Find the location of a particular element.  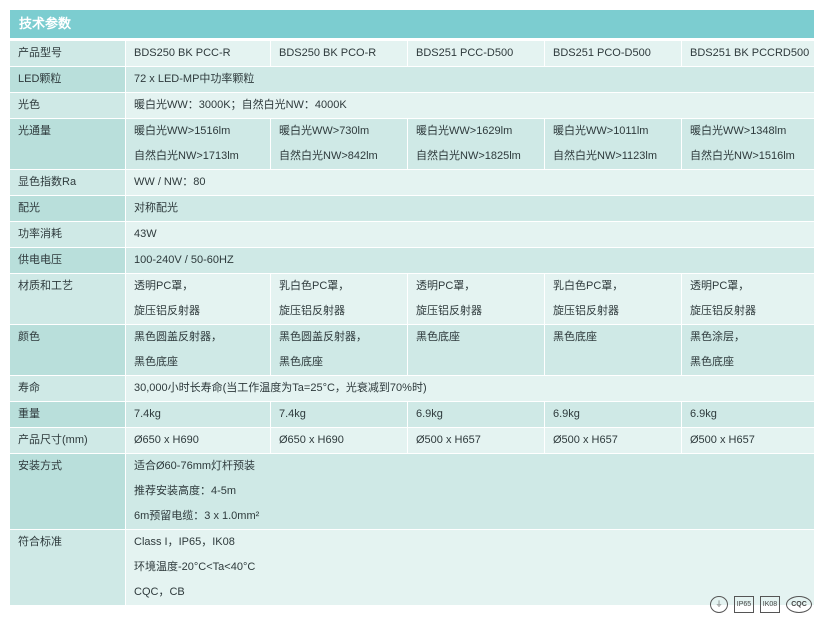

spec-value-line: 暖白光WW：3000K；自然白光NW：4000K is located at coordinates (240, 105).